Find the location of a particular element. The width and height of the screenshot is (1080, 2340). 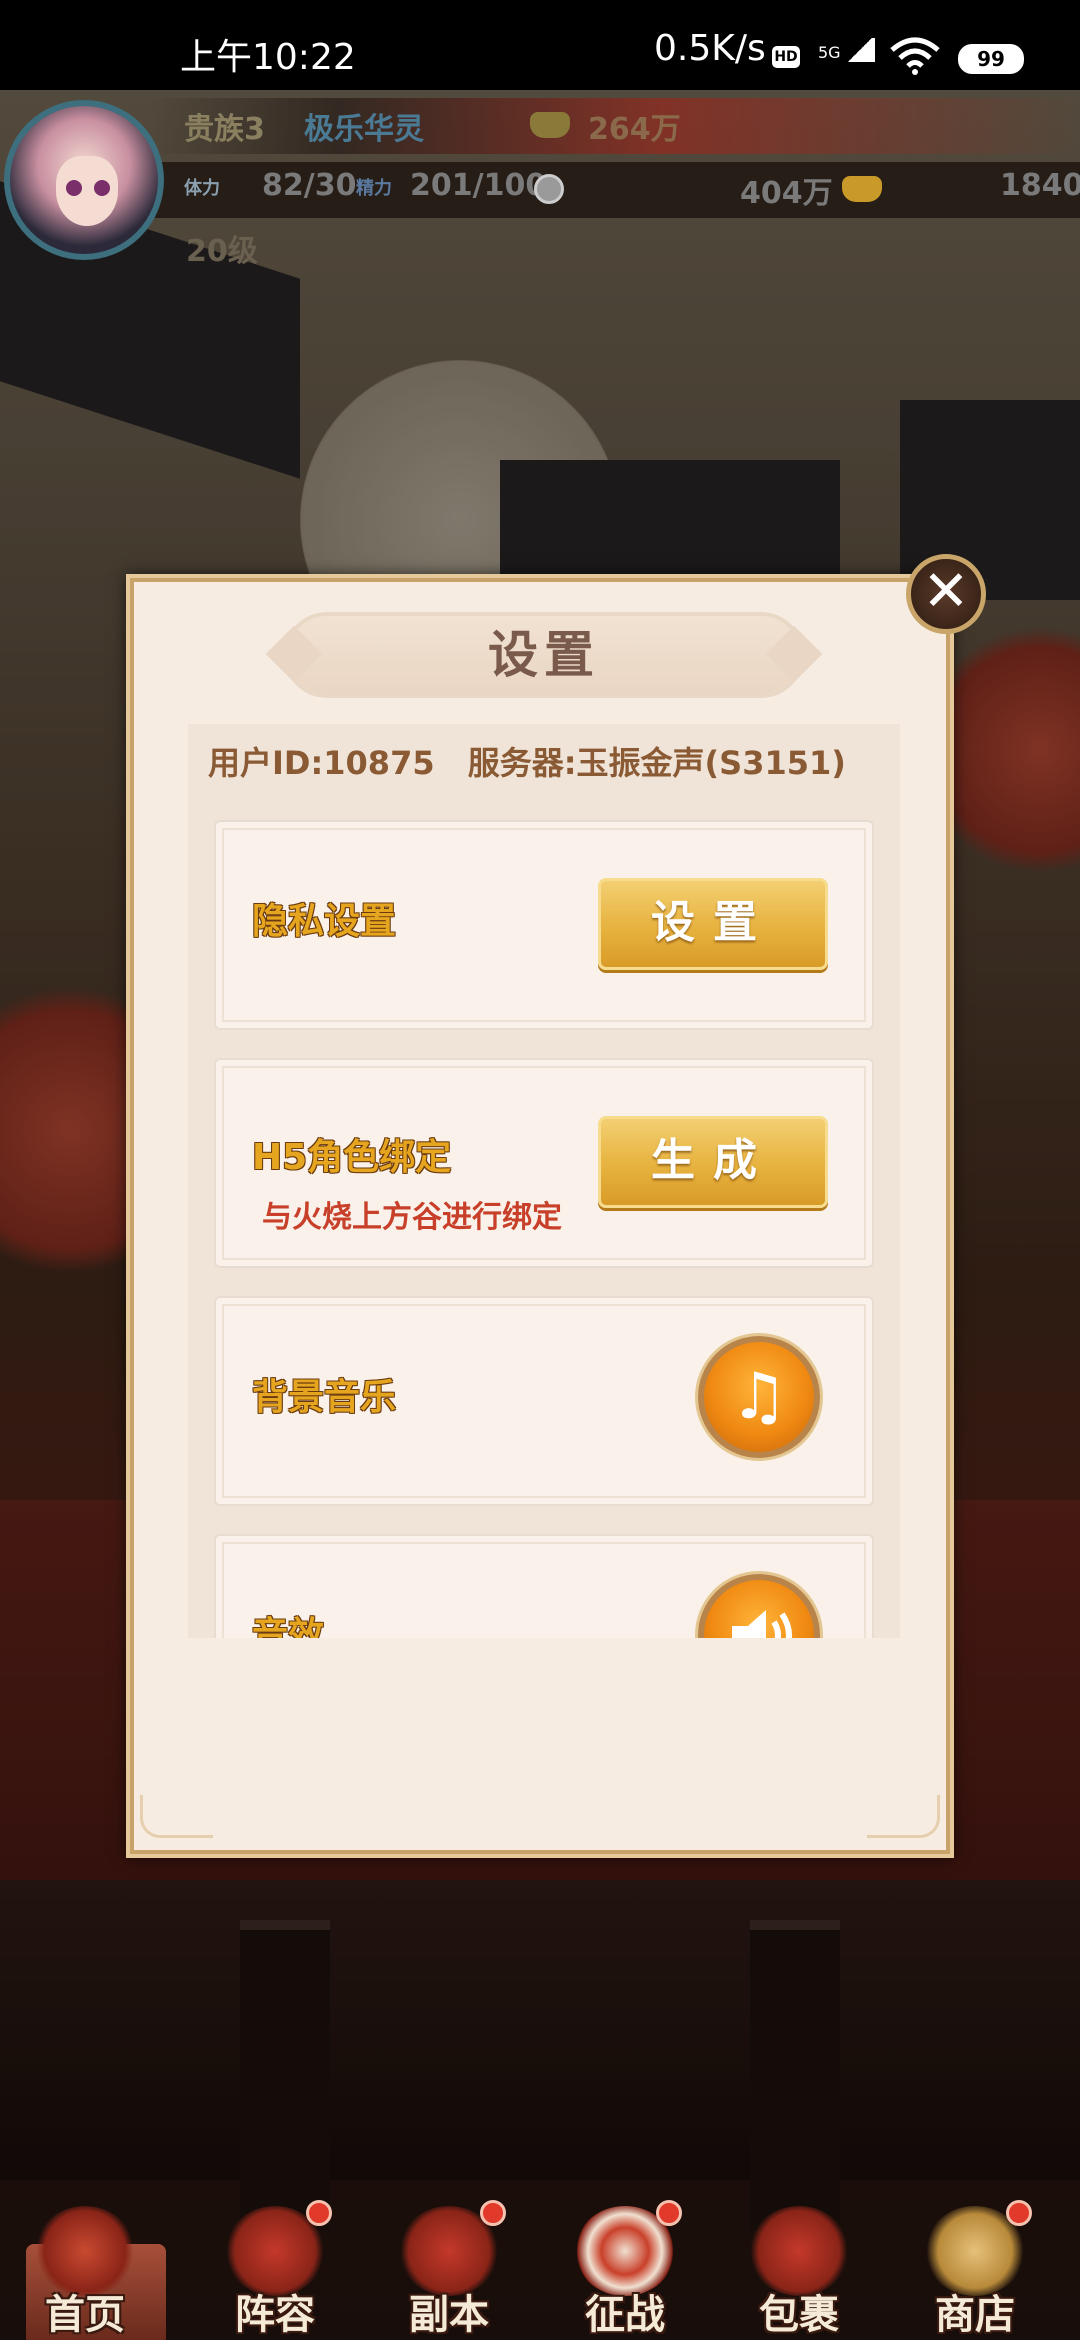

player-avatar is located at coordinates (84, 180).